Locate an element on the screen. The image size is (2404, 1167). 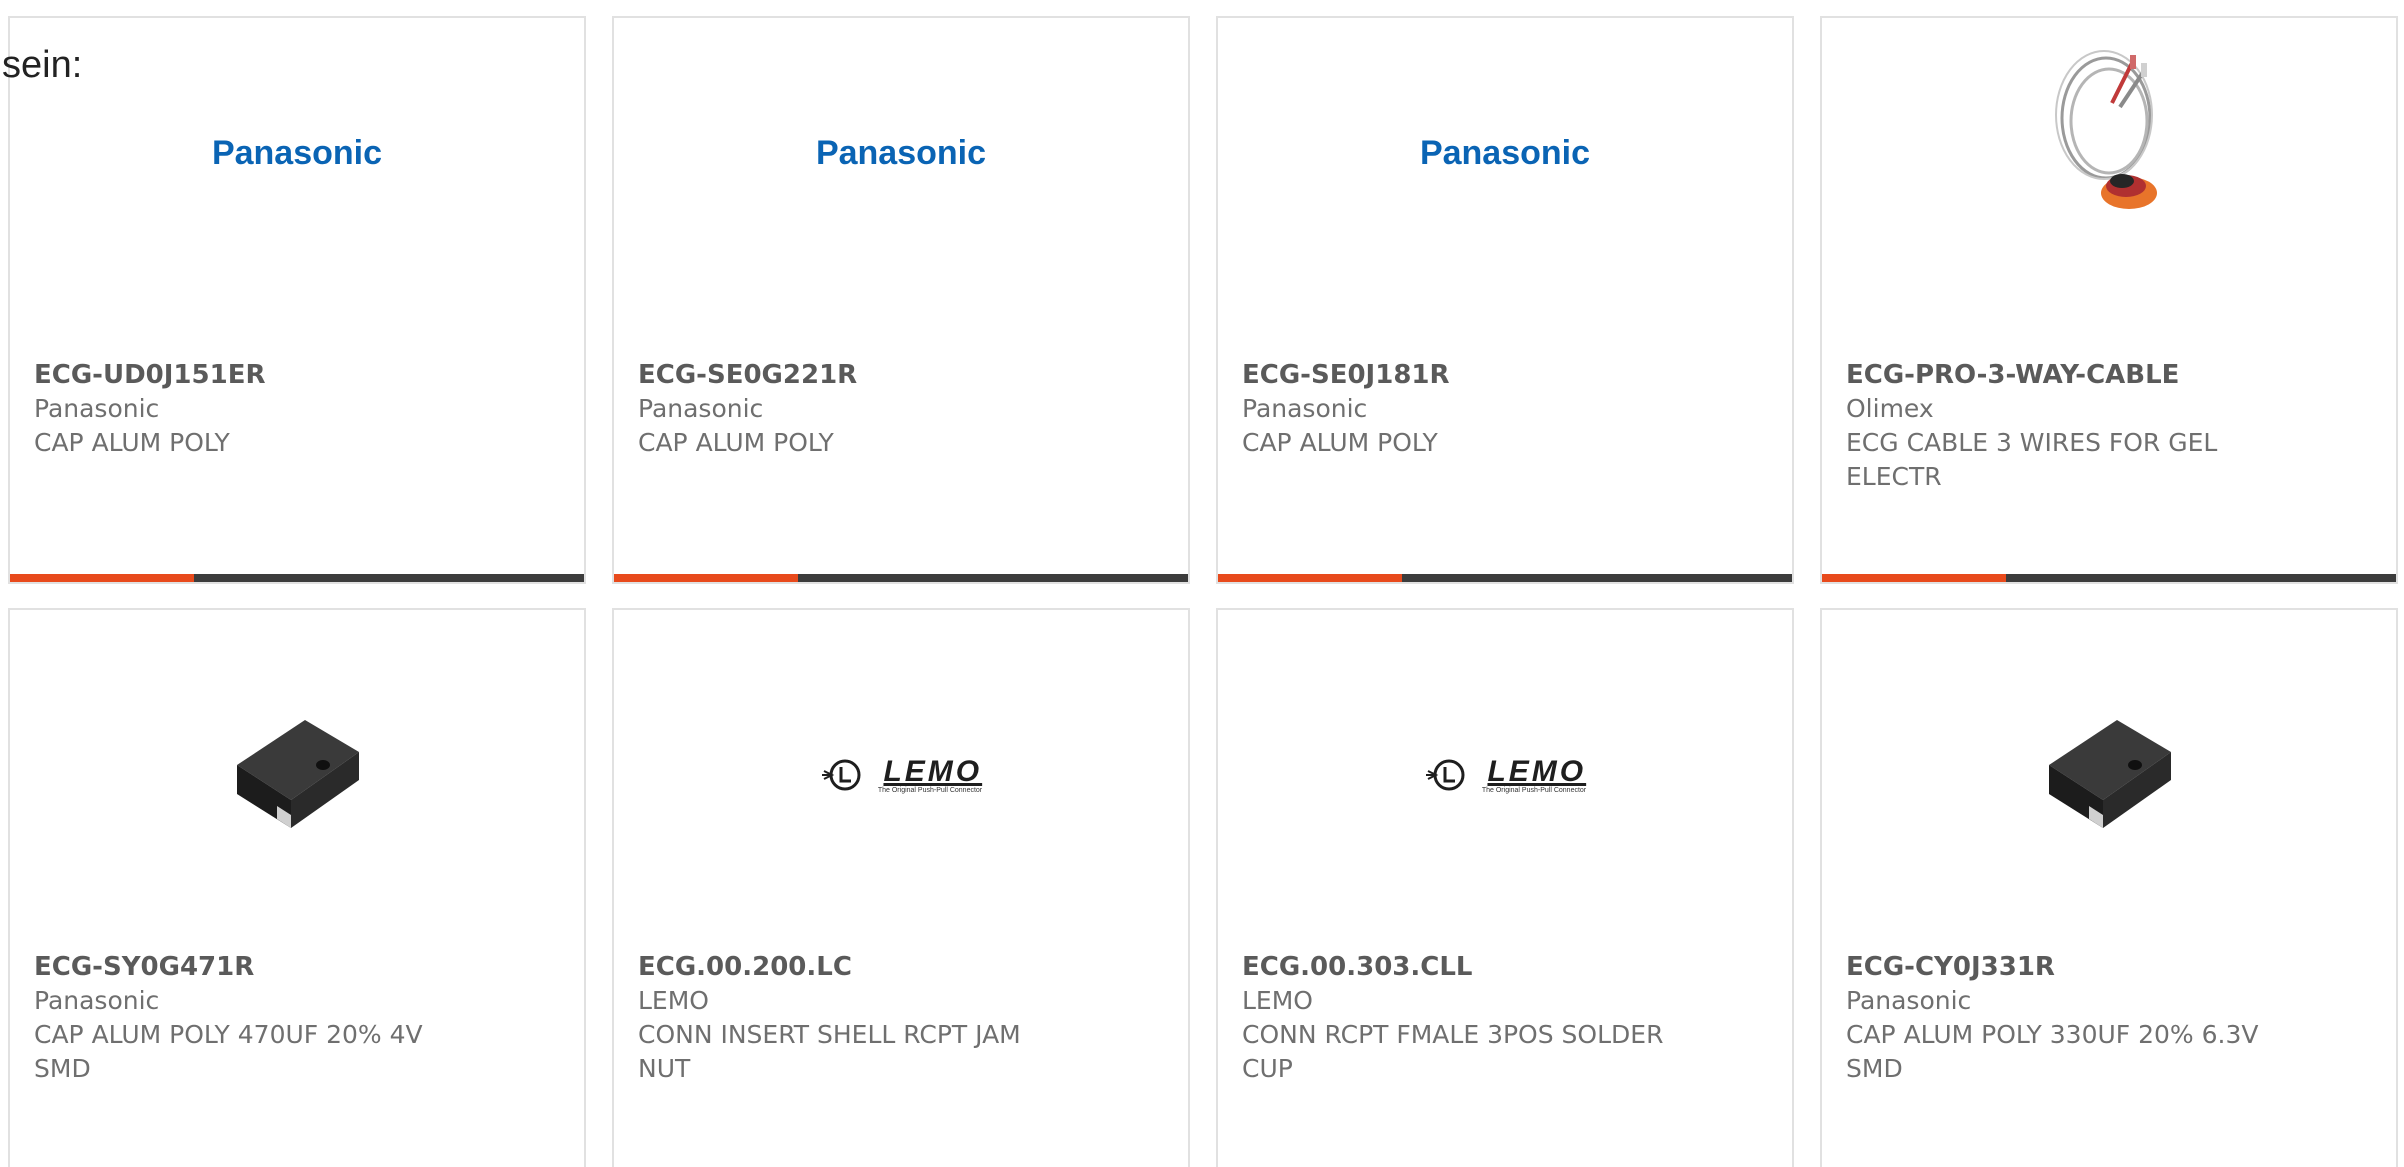
part-number-link: ECG-SY0G471R is located at coordinates (297, 967).